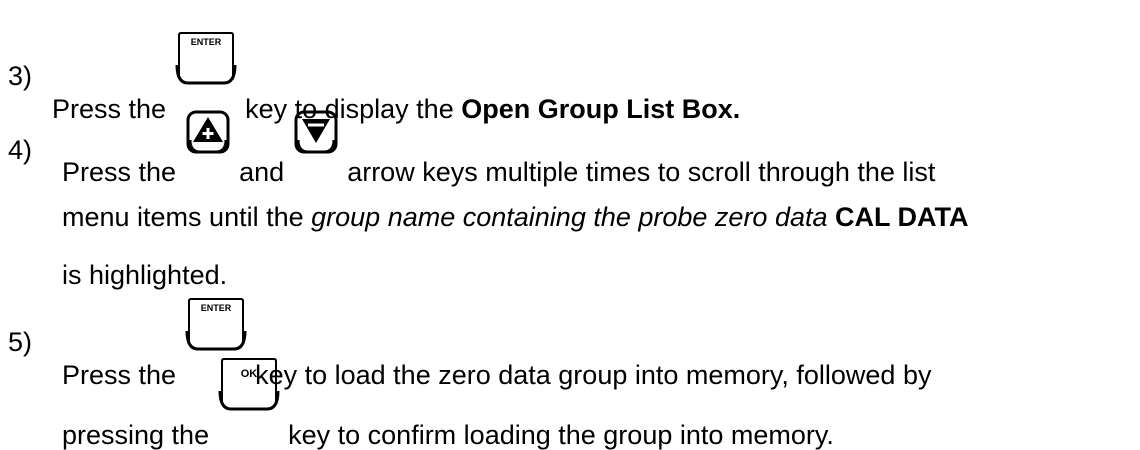  Describe the element at coordinates (119, 172) in the screenshot. I see `step-4-before: Press the` at that location.